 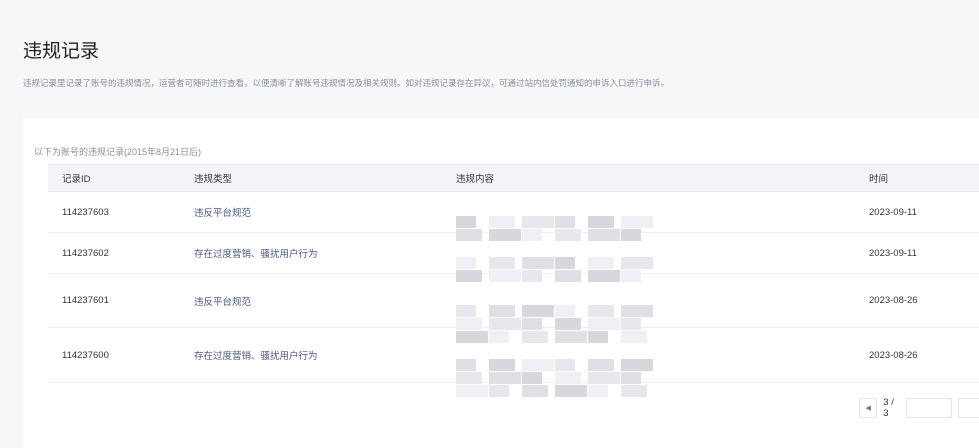 What do you see at coordinates (118, 152) in the screenshot?
I see `records-subtitle: 以下为账号的违规记录(2015年8月21日后)` at bounding box center [118, 152].